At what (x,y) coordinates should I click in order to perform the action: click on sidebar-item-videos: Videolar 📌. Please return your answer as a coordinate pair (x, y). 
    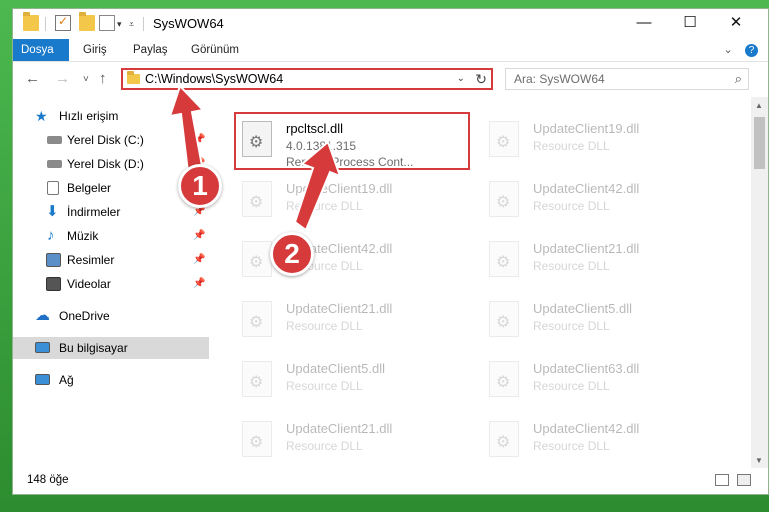
    Looking at the image, I should click on (111, 284).